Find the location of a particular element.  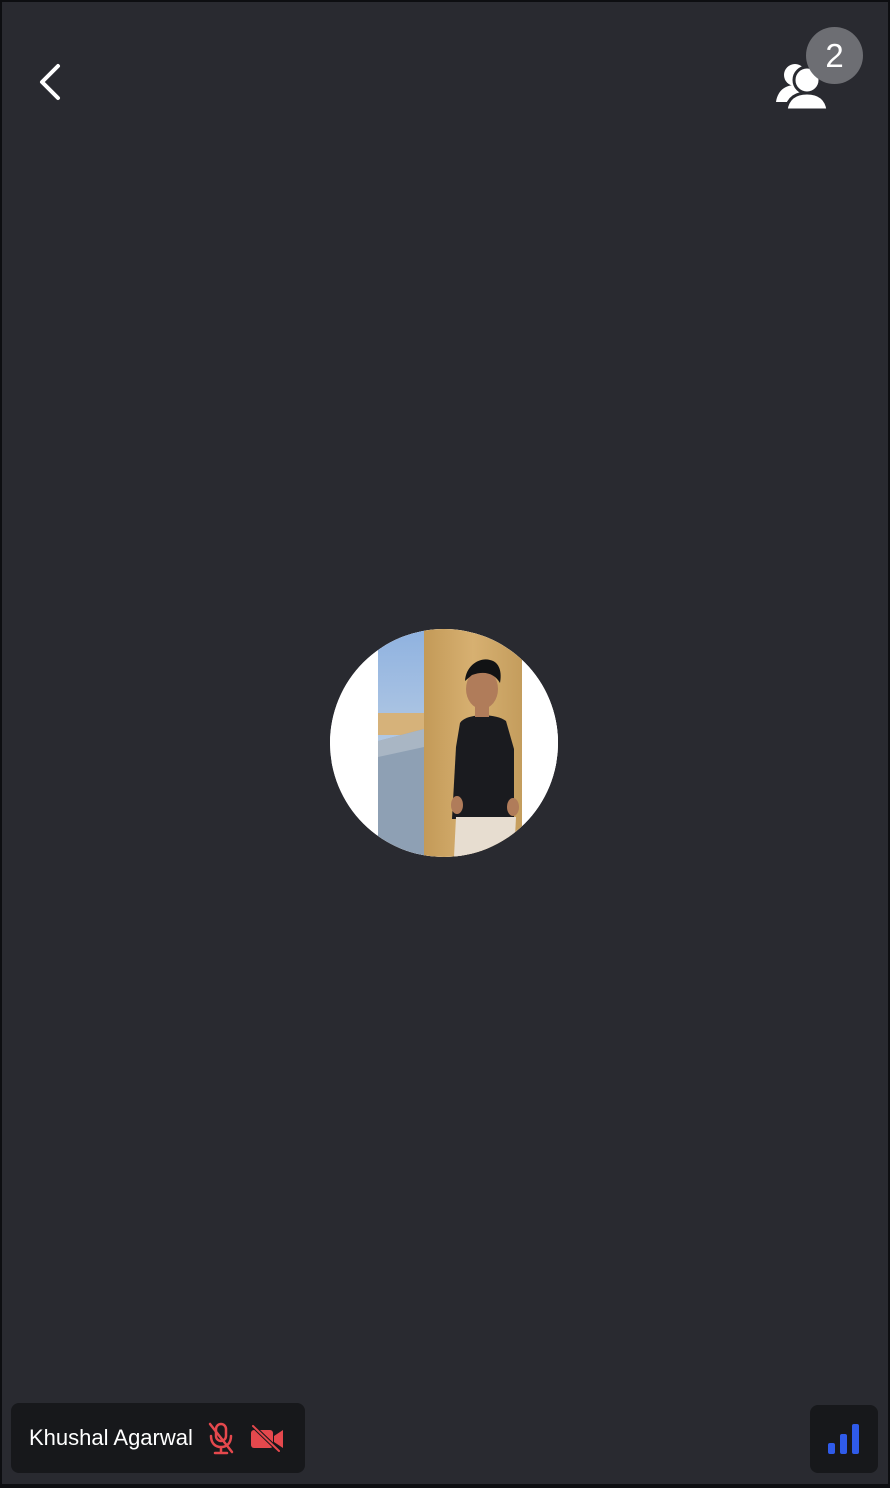

avatar is located at coordinates (444, 743).